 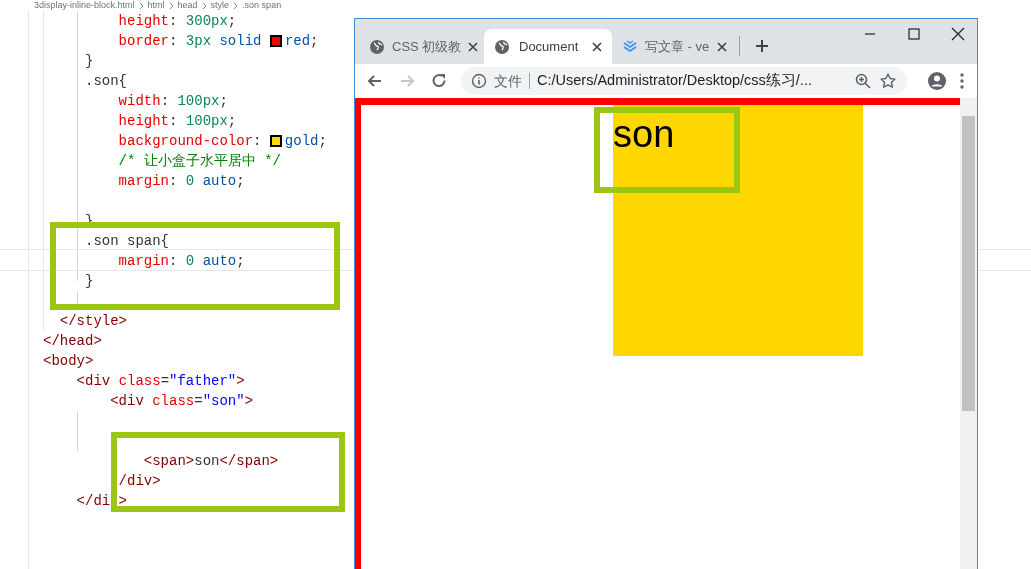 What do you see at coordinates (139, 481) in the screenshot?
I see `code-token: /div>` at bounding box center [139, 481].